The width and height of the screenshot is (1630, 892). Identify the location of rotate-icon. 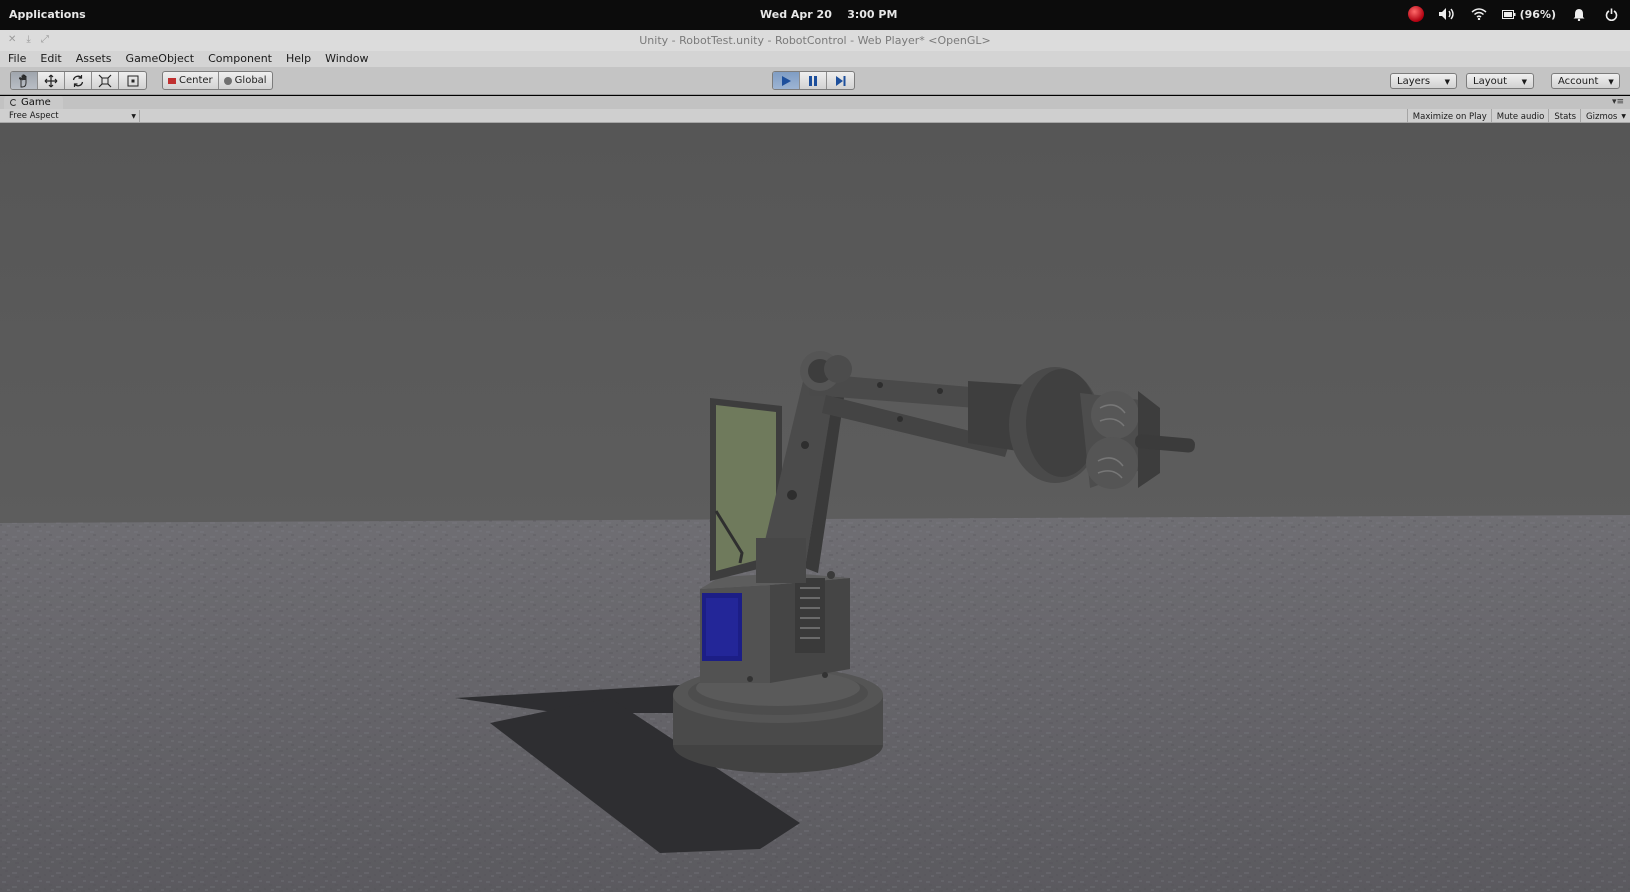
(78, 80).